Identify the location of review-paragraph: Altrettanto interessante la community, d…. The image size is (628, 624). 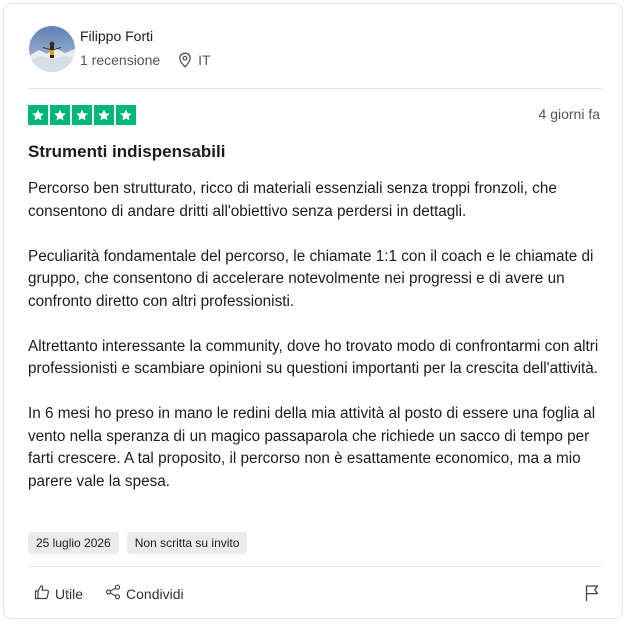
(313, 357).